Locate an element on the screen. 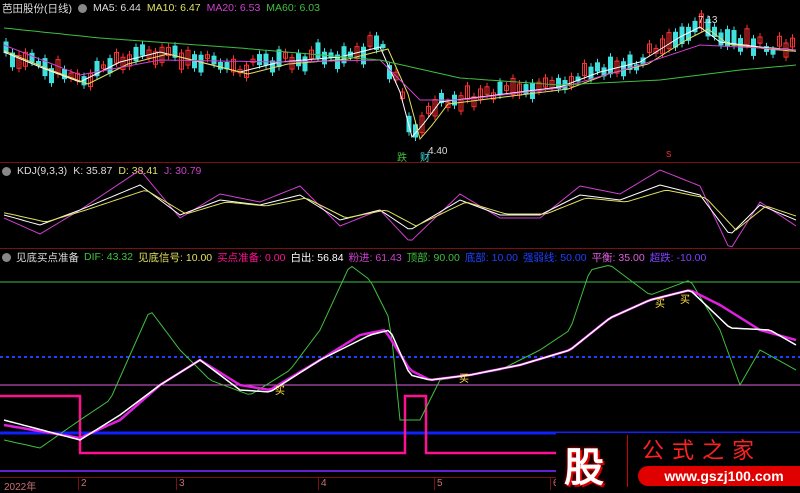 The image size is (800, 493). axis-tick: 2022年 is located at coordinates (20, 487).